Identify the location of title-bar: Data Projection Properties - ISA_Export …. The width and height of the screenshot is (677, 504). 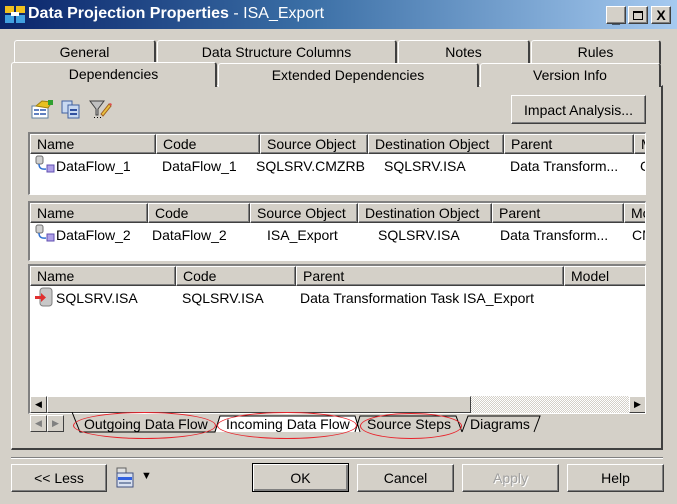
(338, 14).